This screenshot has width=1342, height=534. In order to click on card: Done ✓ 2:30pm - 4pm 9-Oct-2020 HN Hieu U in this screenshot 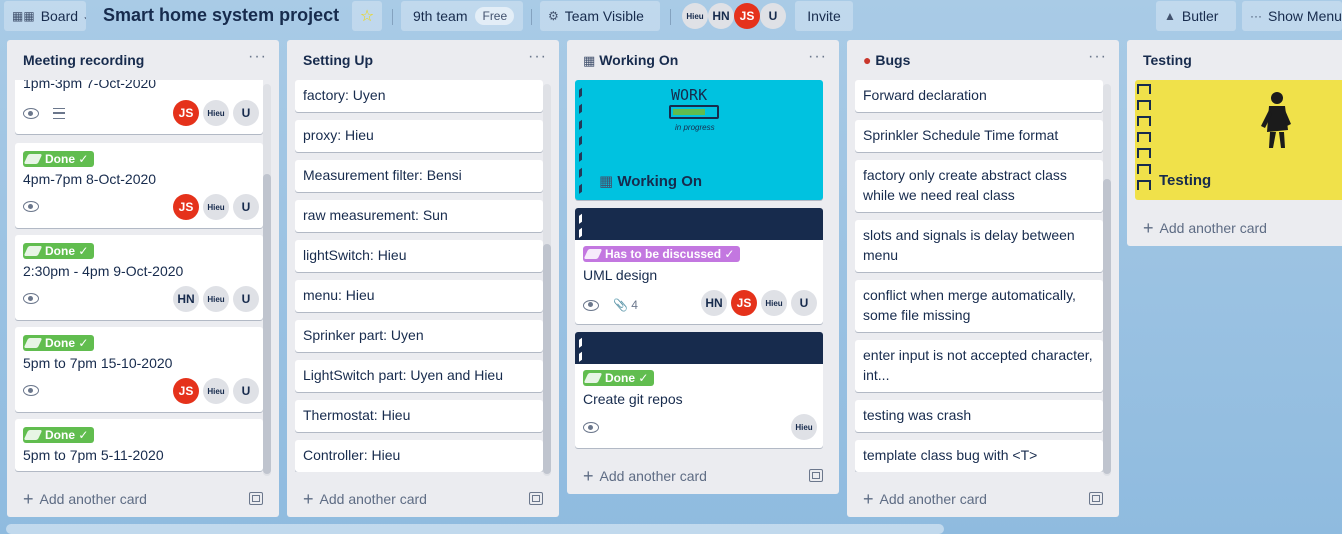, I will do `click(139, 277)`.